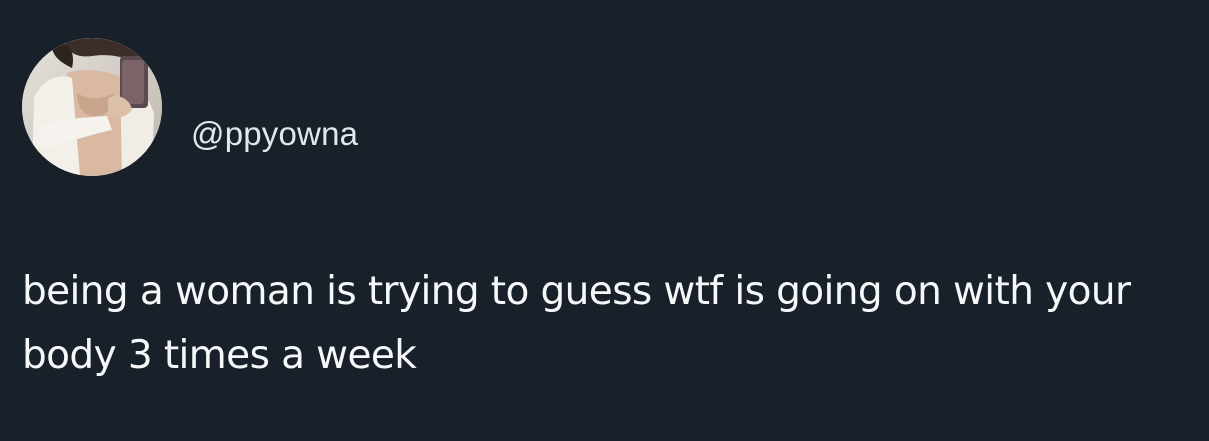 The width and height of the screenshot is (1209, 441). I want to click on profile-photo-icon, so click(92, 107).